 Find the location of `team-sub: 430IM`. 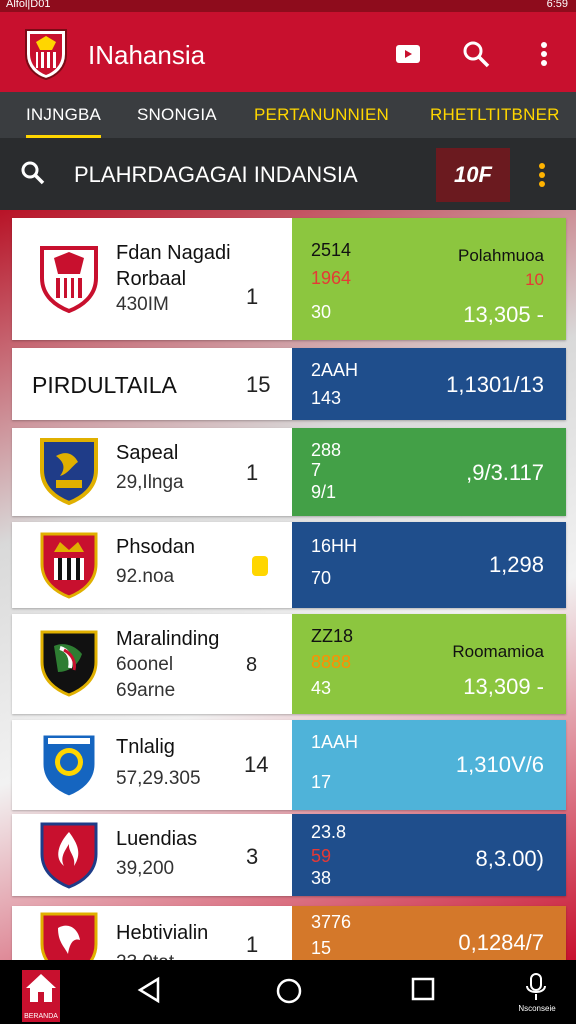

team-sub: 430IM is located at coordinates (142, 304).